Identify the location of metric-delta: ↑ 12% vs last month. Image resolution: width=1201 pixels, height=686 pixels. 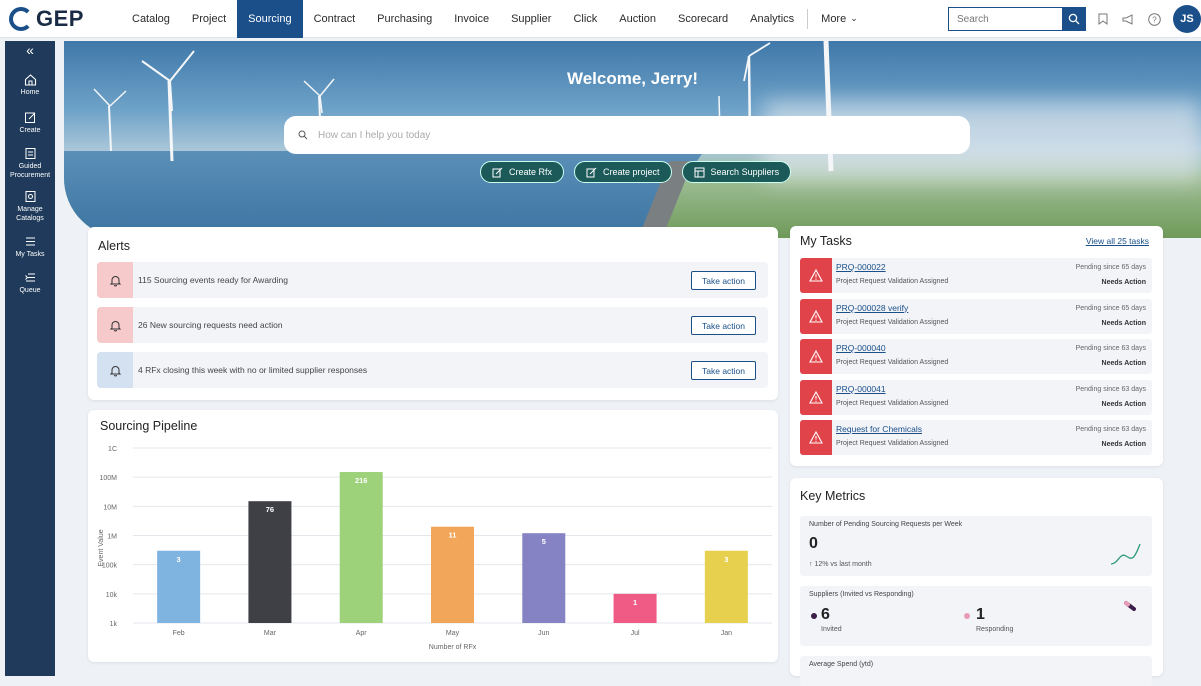
(840, 564).